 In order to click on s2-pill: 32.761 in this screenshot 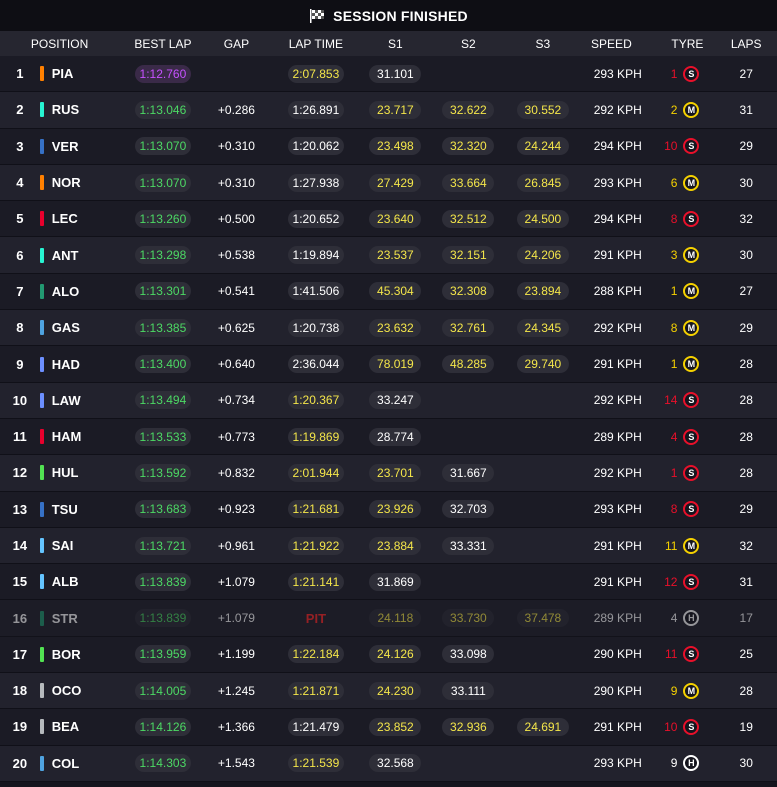, I will do `click(468, 327)`.